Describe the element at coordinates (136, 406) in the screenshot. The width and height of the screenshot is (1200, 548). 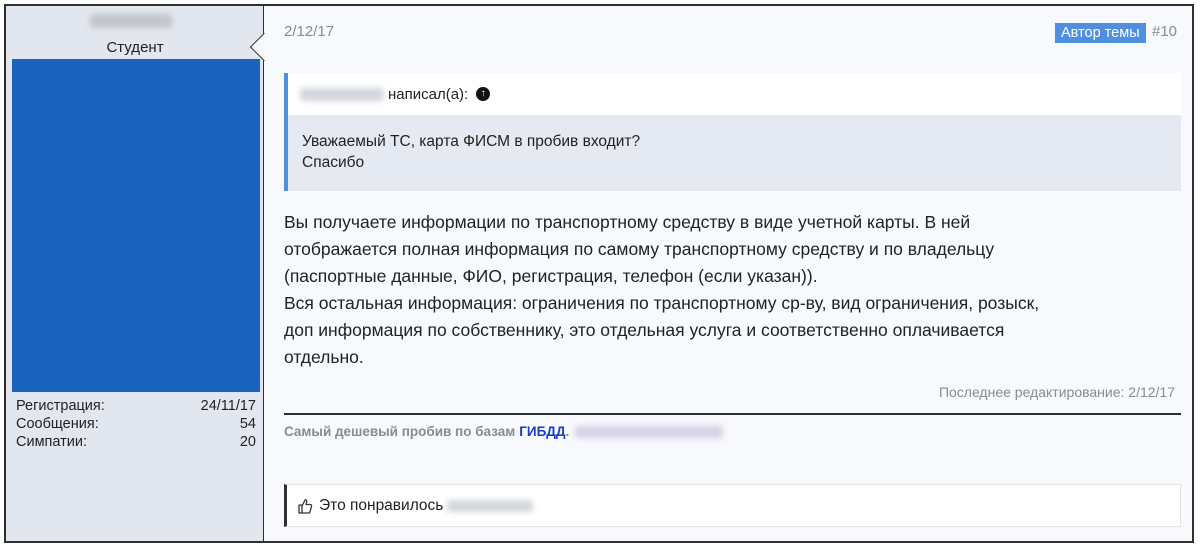
I see `stat-registration: Регистрация: 24/11/17` at that location.